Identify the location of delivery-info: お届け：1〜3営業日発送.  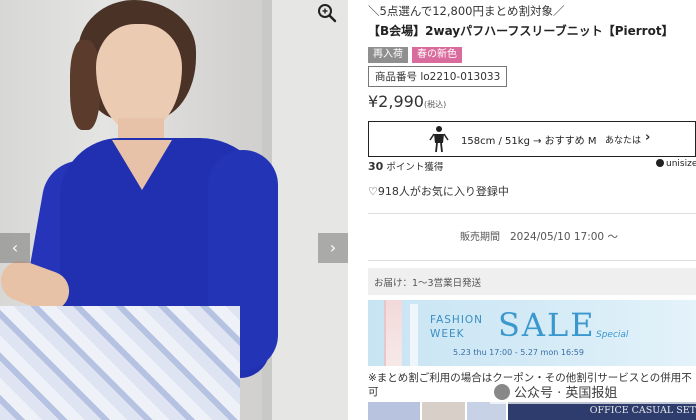
(532, 281).